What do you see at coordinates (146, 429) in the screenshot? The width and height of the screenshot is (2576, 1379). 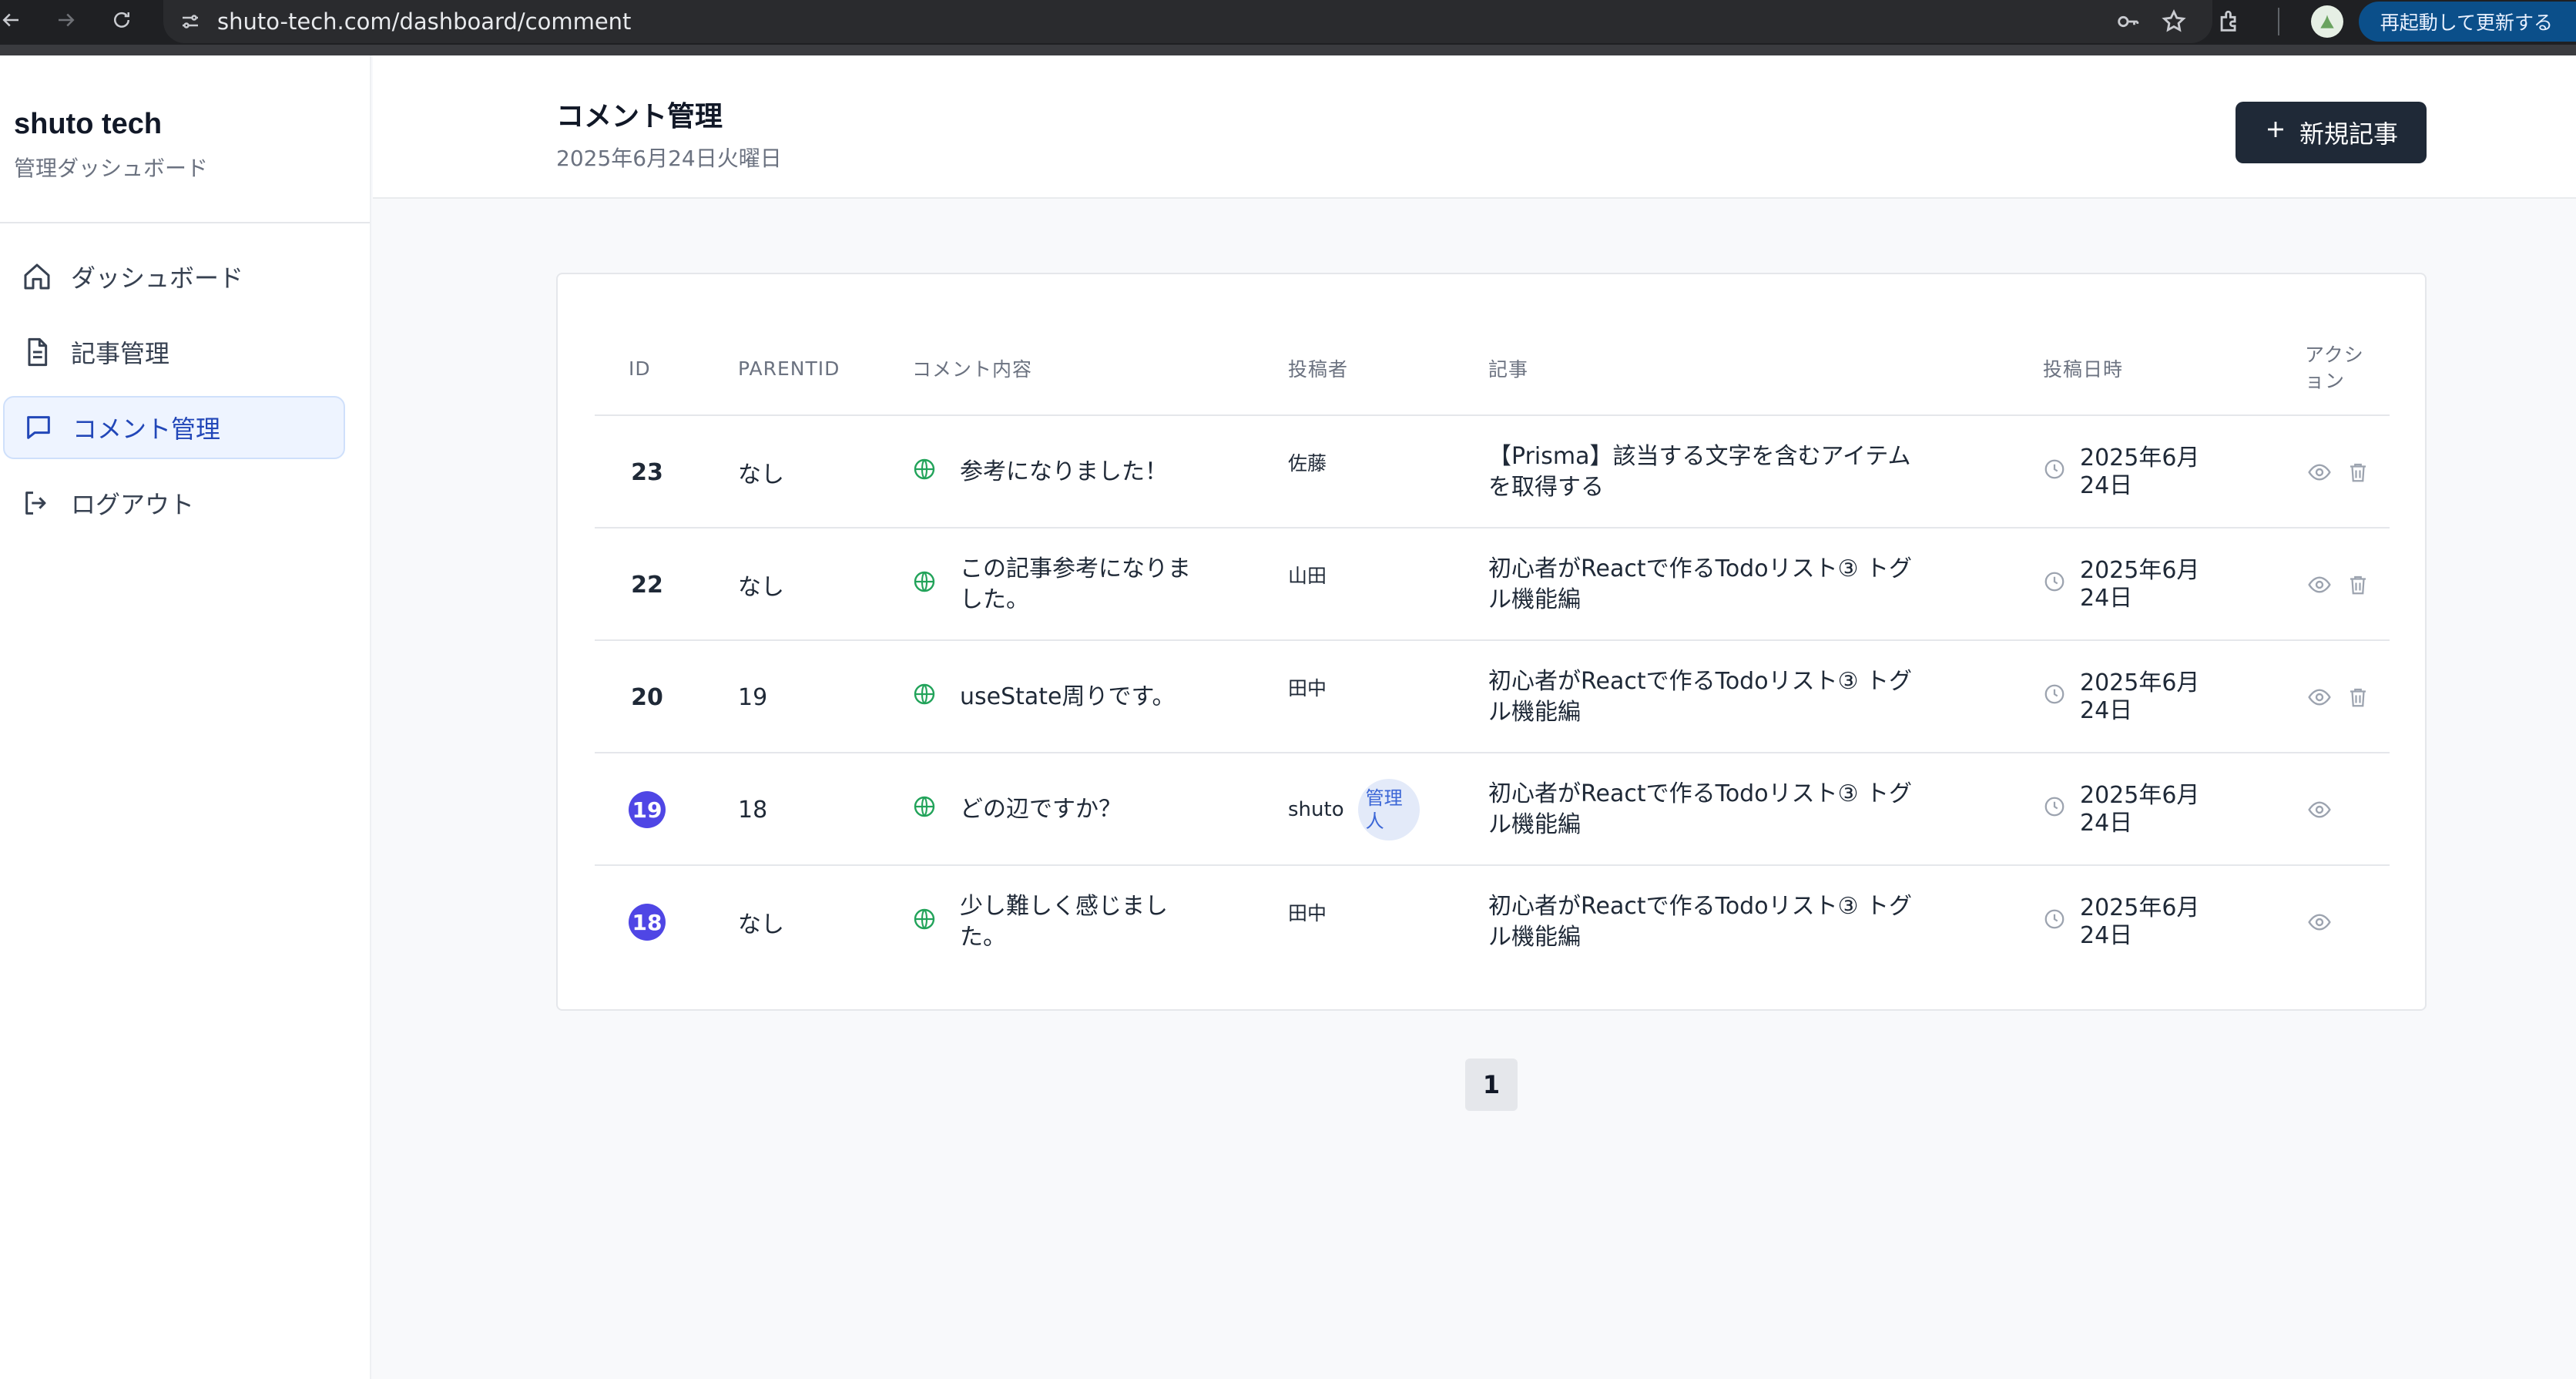 I see `sidebar-item-label: コメント管理` at bounding box center [146, 429].